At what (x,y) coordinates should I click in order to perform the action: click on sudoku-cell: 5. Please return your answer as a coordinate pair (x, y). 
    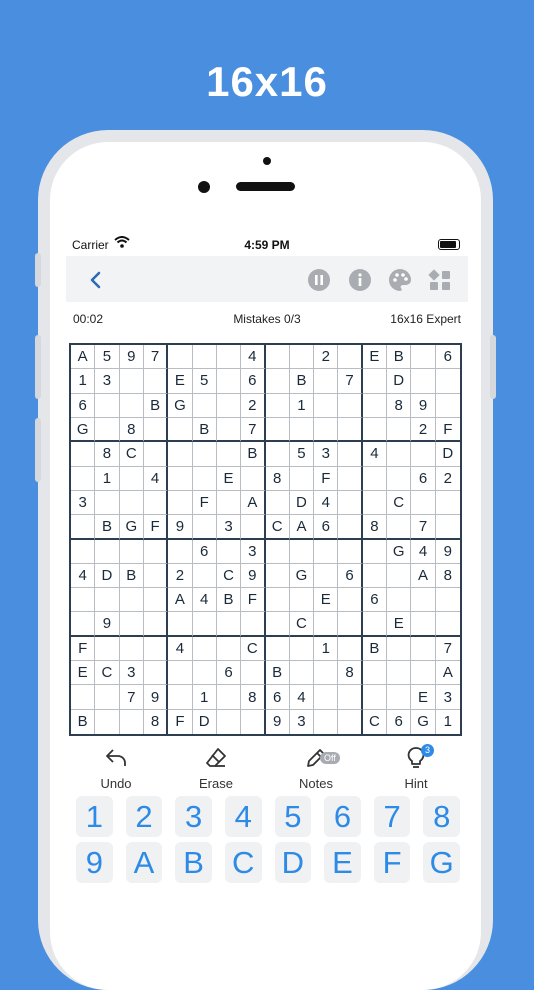
    Looking at the image, I should click on (302, 454).